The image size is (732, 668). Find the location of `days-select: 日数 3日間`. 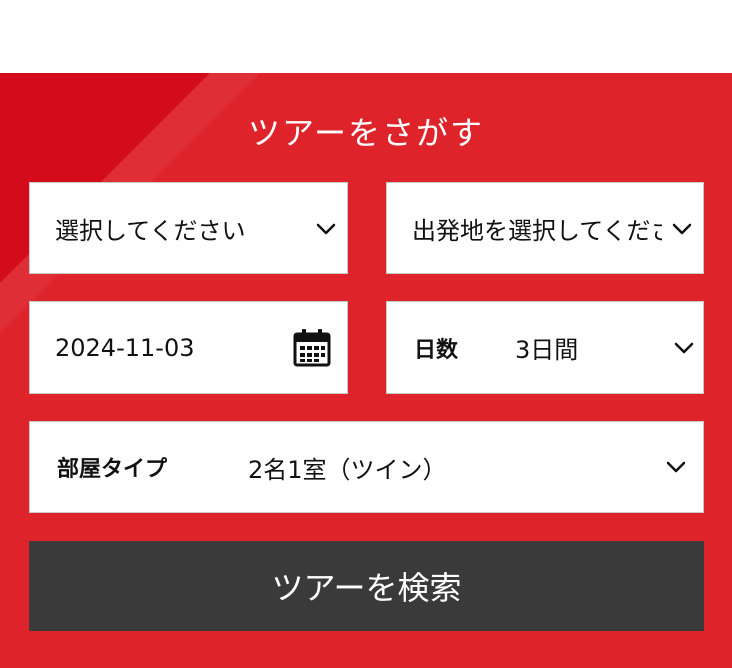

days-select: 日数 3日間 is located at coordinates (545, 347).